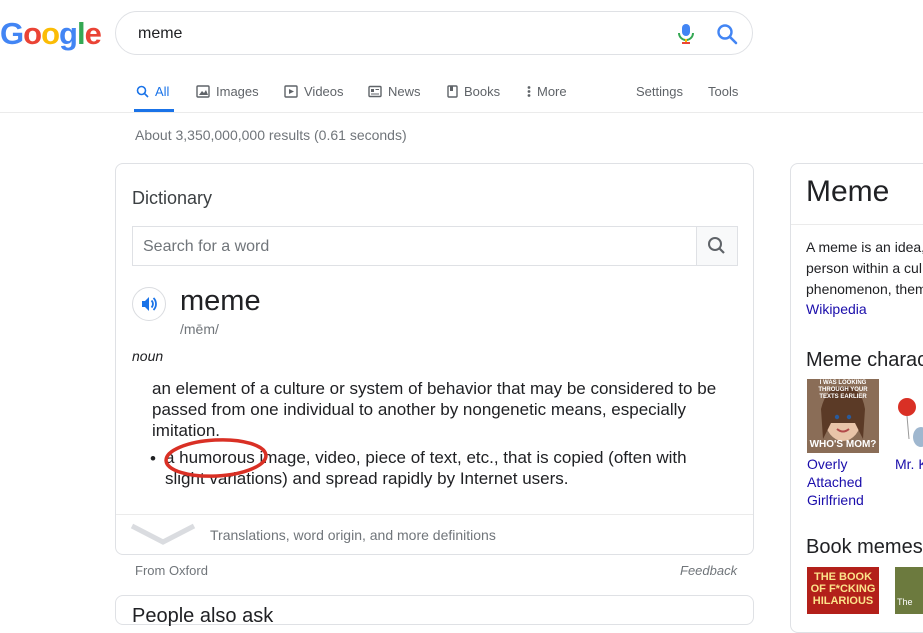 This screenshot has width=923, height=633. Describe the element at coordinates (909, 464) in the screenshot. I see `character-label: Mr. K` at that location.